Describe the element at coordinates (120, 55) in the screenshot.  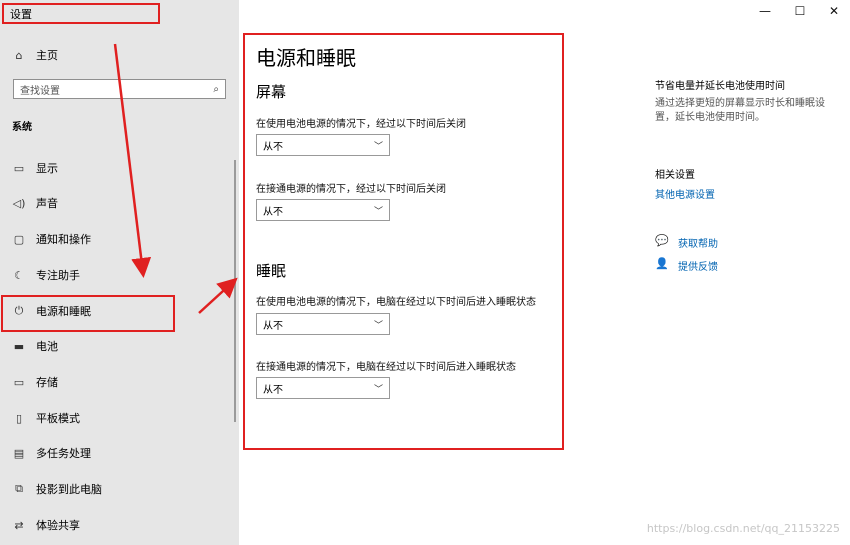
I see `nav-home: ⌂ 主页` at that location.